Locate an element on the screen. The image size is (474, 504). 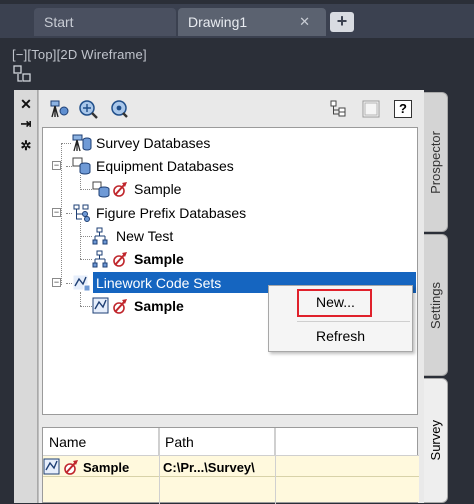
tab-prospector: Prospector is located at coordinates (436, 162).